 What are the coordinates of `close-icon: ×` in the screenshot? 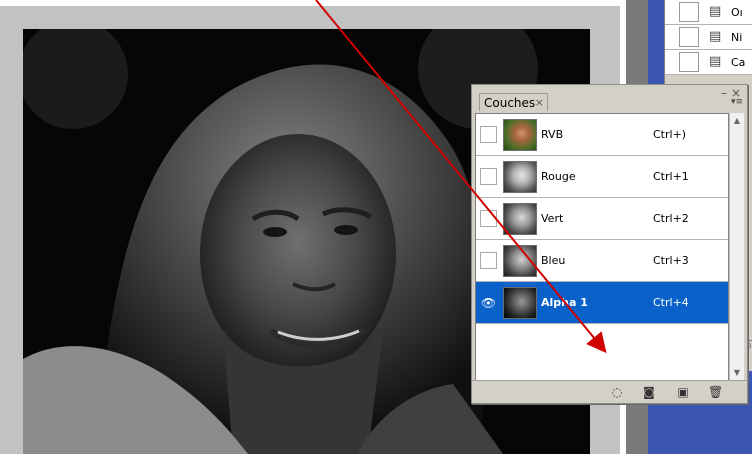 It's located at (539, 103).